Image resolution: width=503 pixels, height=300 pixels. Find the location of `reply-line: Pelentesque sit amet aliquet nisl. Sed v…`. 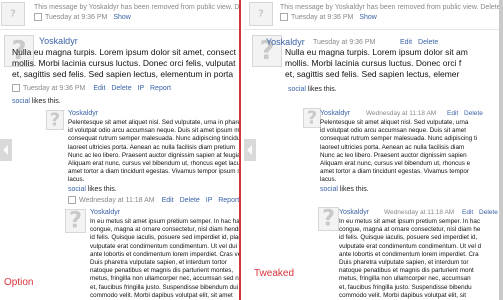

reply-line: Pelentesque sit amet aliquet nisl. Sed v… is located at coordinates (394, 122).